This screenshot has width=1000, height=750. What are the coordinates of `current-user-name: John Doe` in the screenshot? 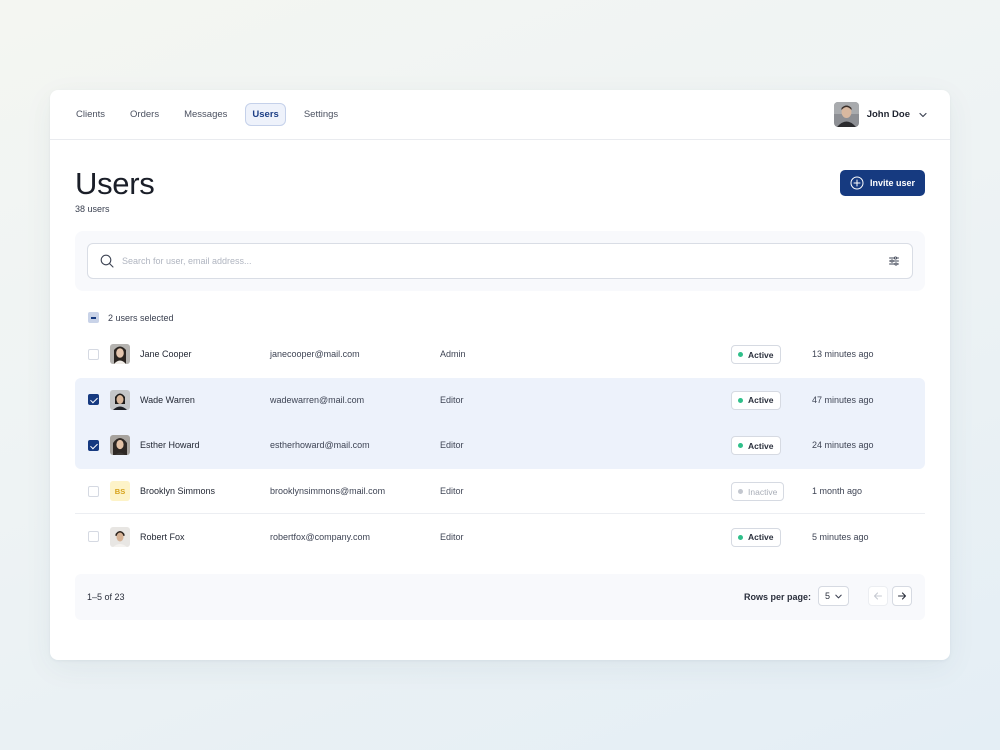 It's located at (888, 114).